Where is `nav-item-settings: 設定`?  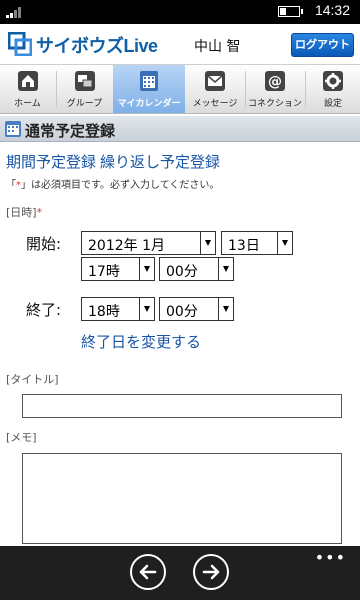 nav-item-settings: 設定 is located at coordinates (333, 89).